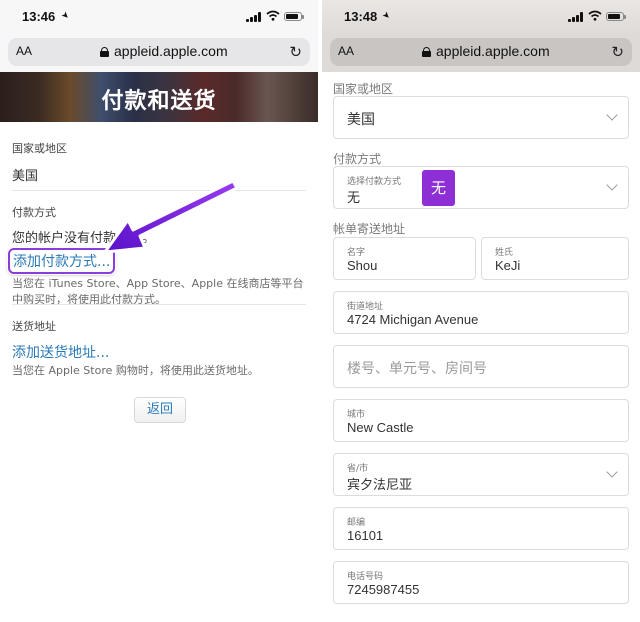  I want to click on payment-section-label: 付款方式, so click(357, 159).